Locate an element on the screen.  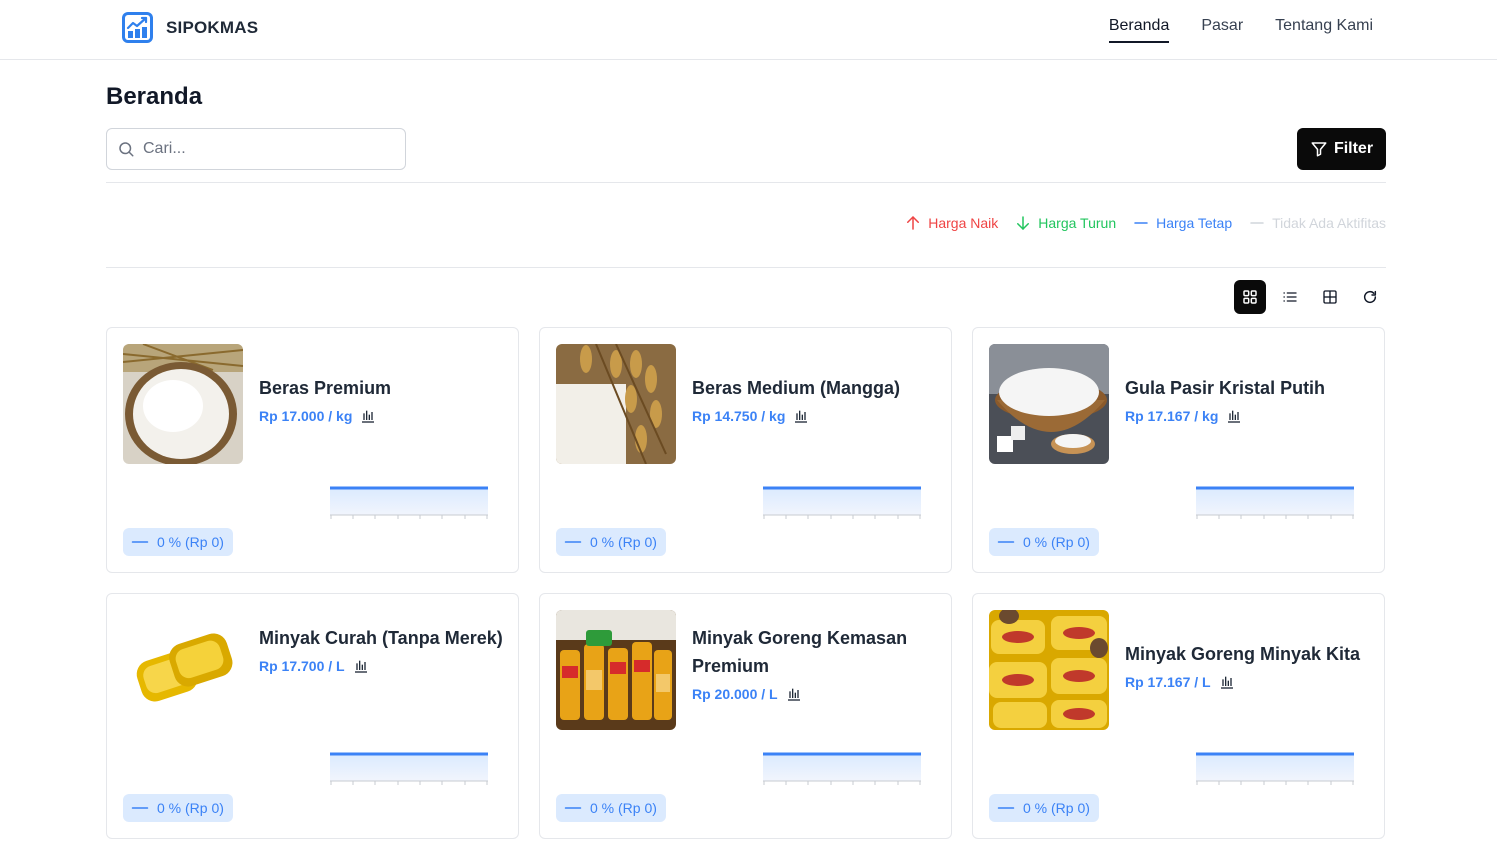
filter-icon is located at coordinates (1319, 149).